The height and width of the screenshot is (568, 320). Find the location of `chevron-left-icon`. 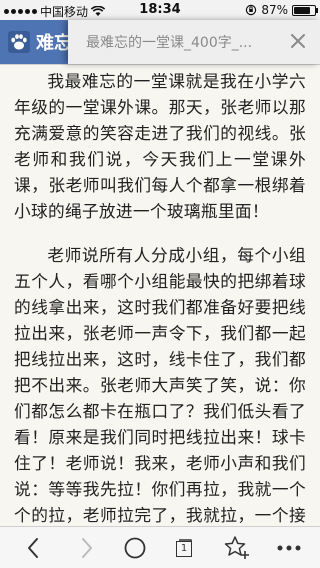

chevron-left-icon is located at coordinates (33, 548).